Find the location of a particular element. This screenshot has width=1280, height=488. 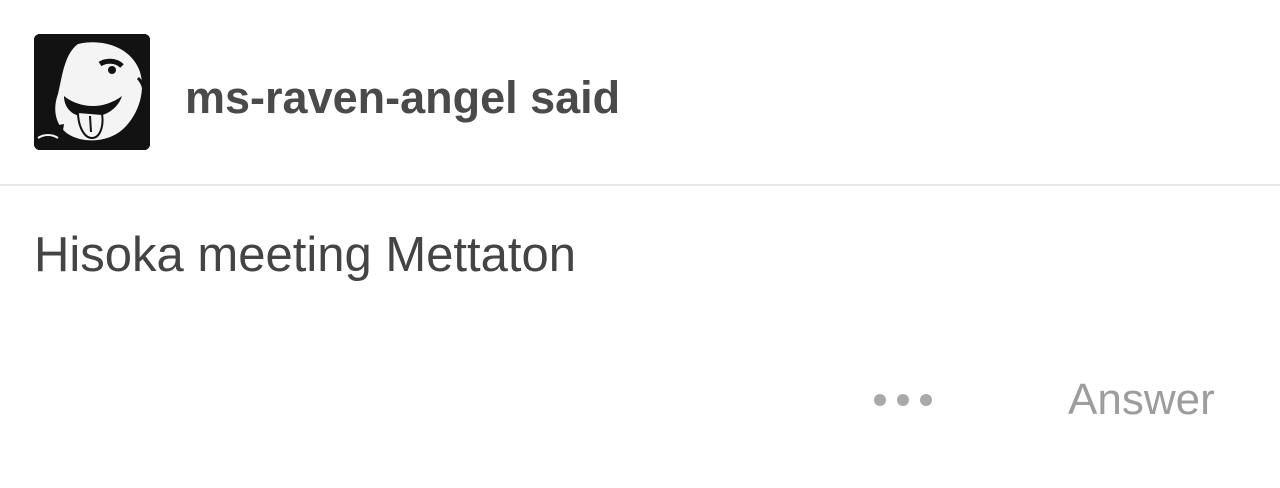

answer-button: Answer is located at coordinates (1141, 400).